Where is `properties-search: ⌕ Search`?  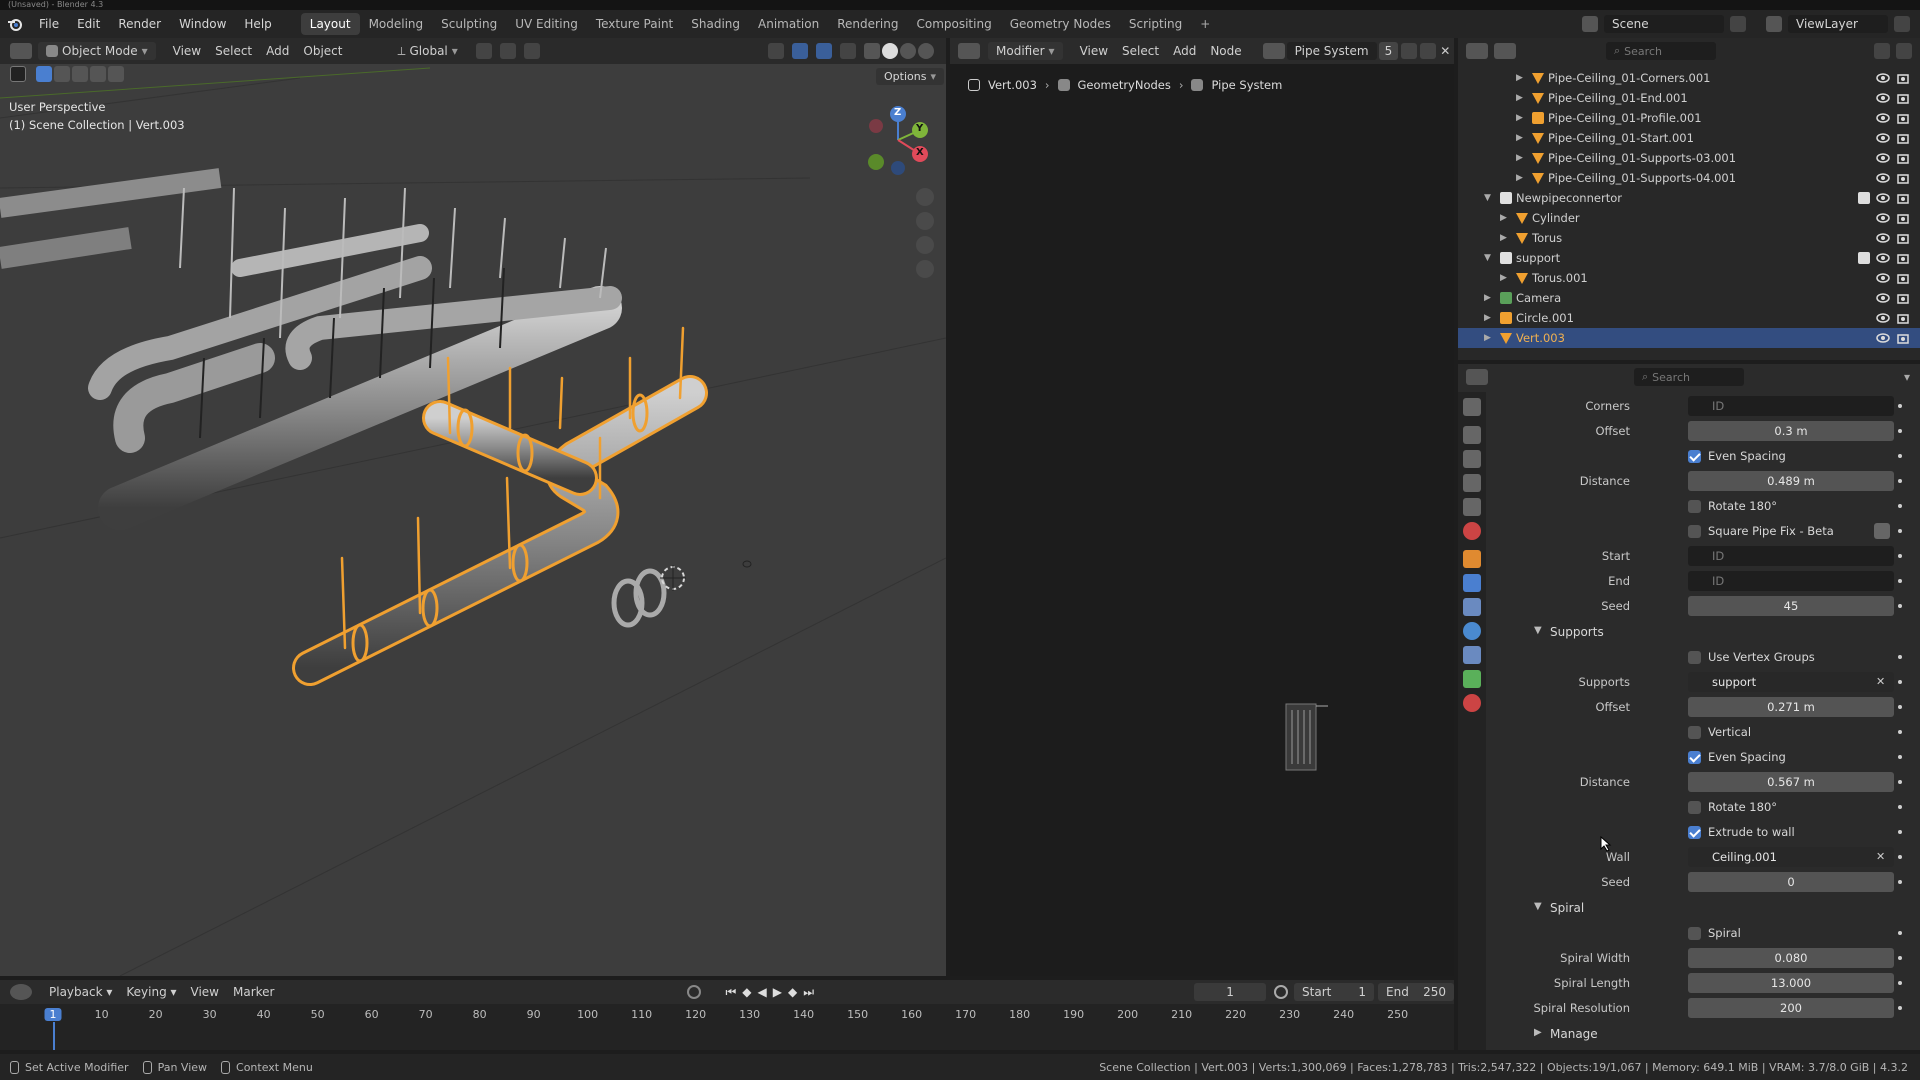
properties-search: ⌕ Search is located at coordinates (1689, 377).